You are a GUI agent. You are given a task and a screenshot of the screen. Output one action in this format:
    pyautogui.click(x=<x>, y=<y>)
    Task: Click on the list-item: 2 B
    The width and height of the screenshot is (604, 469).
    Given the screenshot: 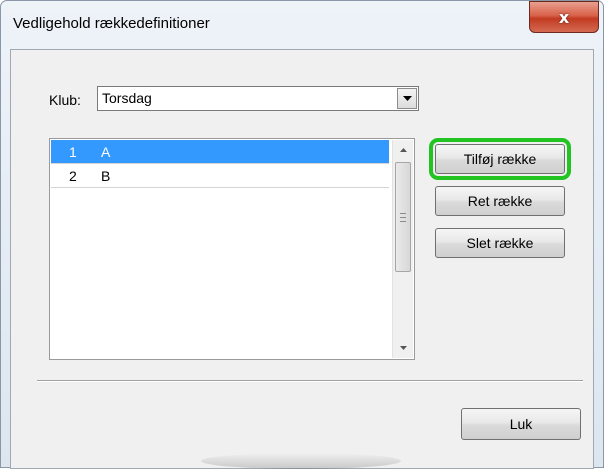 What is the action you would take?
    pyautogui.click(x=220, y=176)
    